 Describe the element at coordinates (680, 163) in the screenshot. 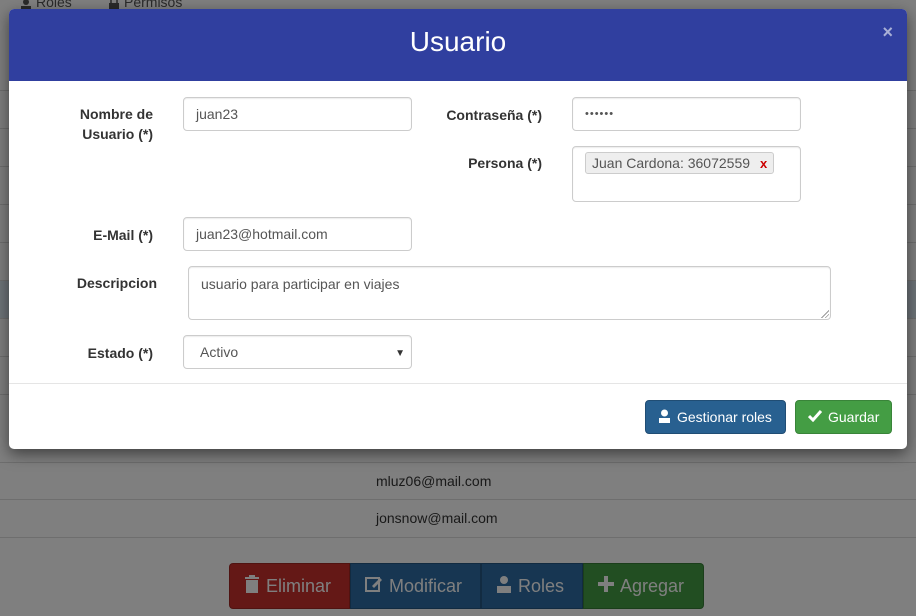

I see `persona-tag: Juan Cardona: 36072559 x` at that location.